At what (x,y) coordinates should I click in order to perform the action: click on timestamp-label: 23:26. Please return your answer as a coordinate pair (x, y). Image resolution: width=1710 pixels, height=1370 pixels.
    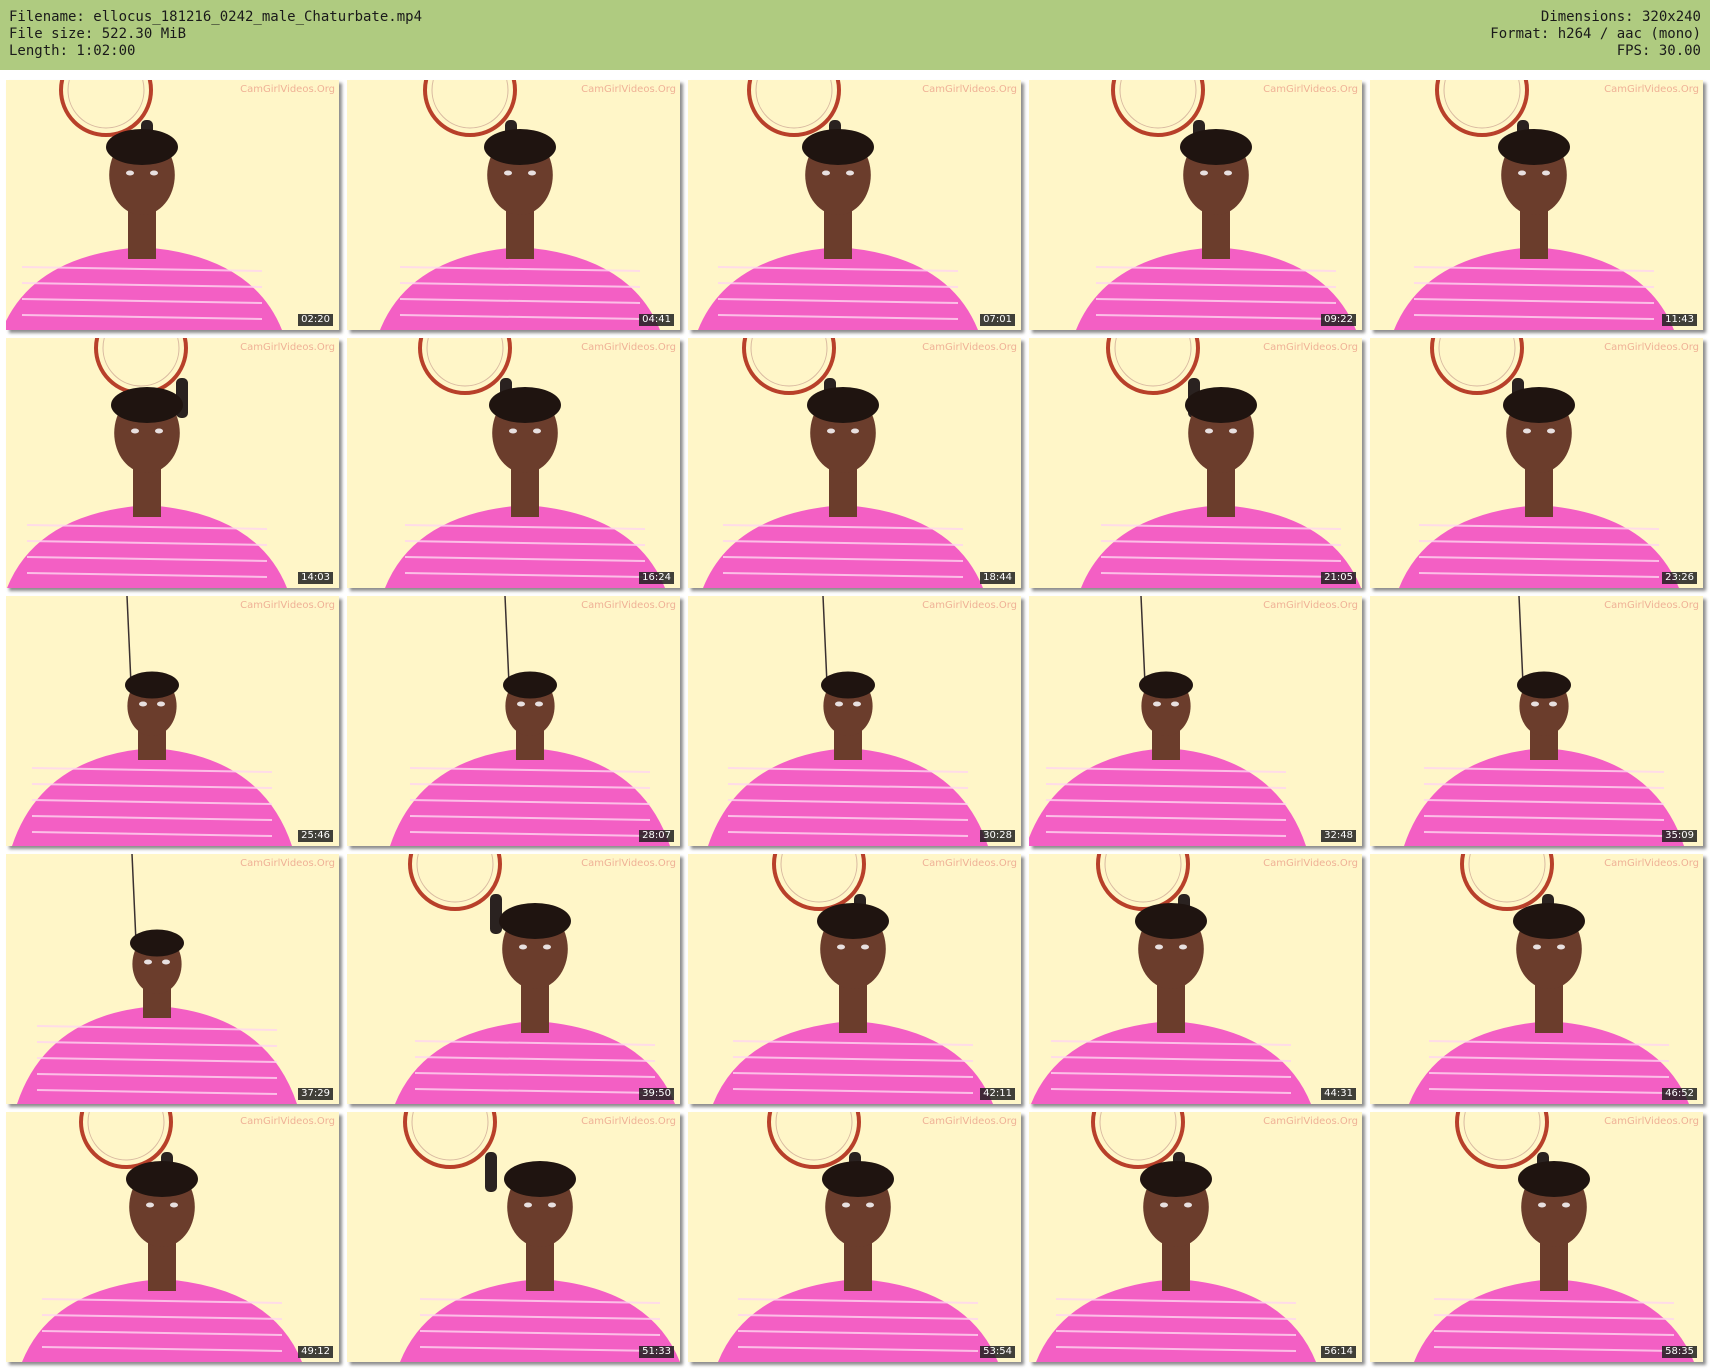
    Looking at the image, I should click on (1679, 578).